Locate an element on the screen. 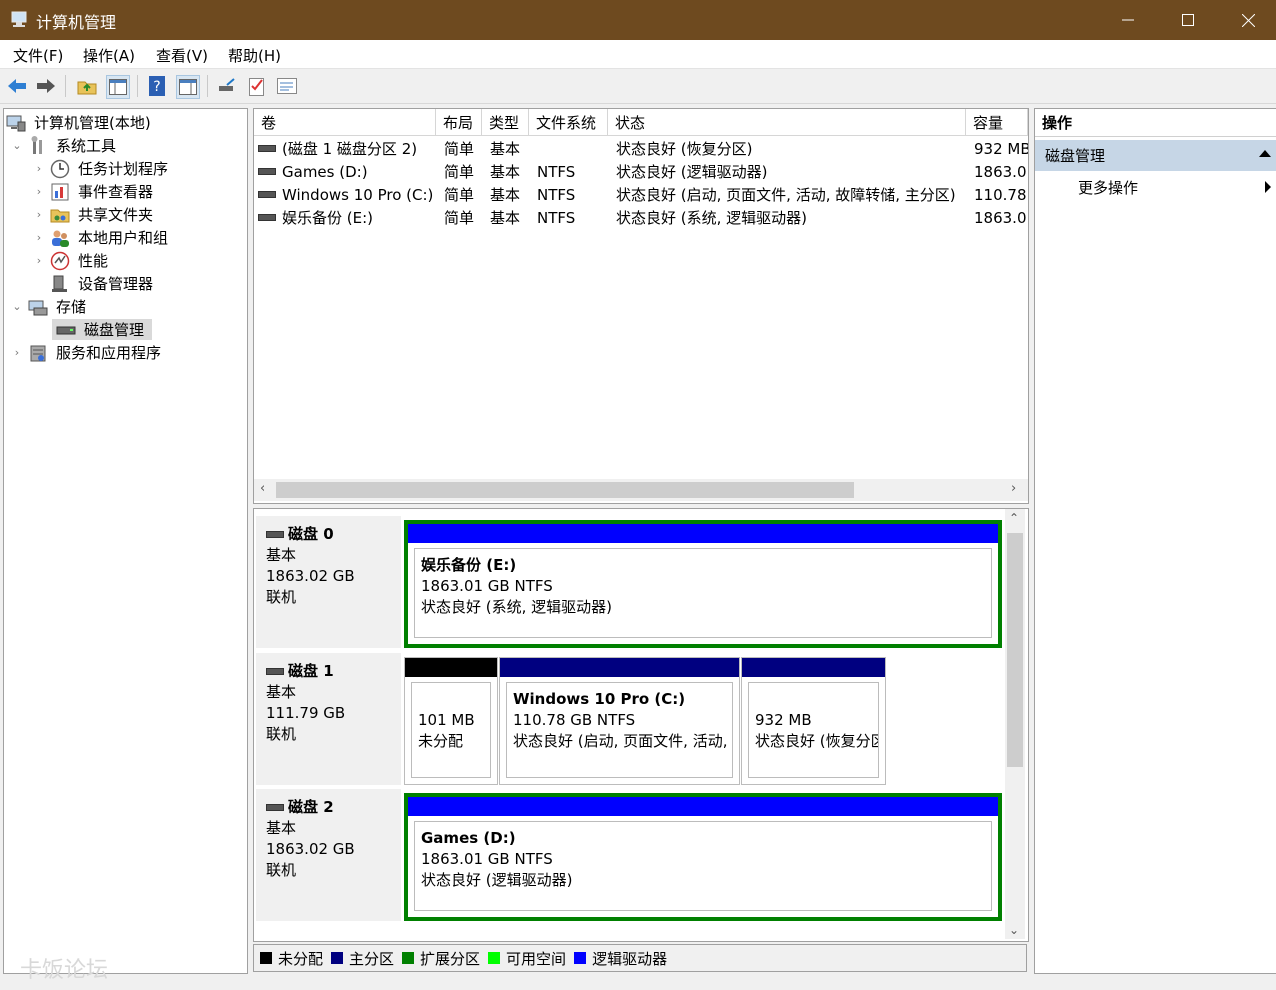 The height and width of the screenshot is (990, 1276). vertical-scroll-thumb is located at coordinates (1015, 650).